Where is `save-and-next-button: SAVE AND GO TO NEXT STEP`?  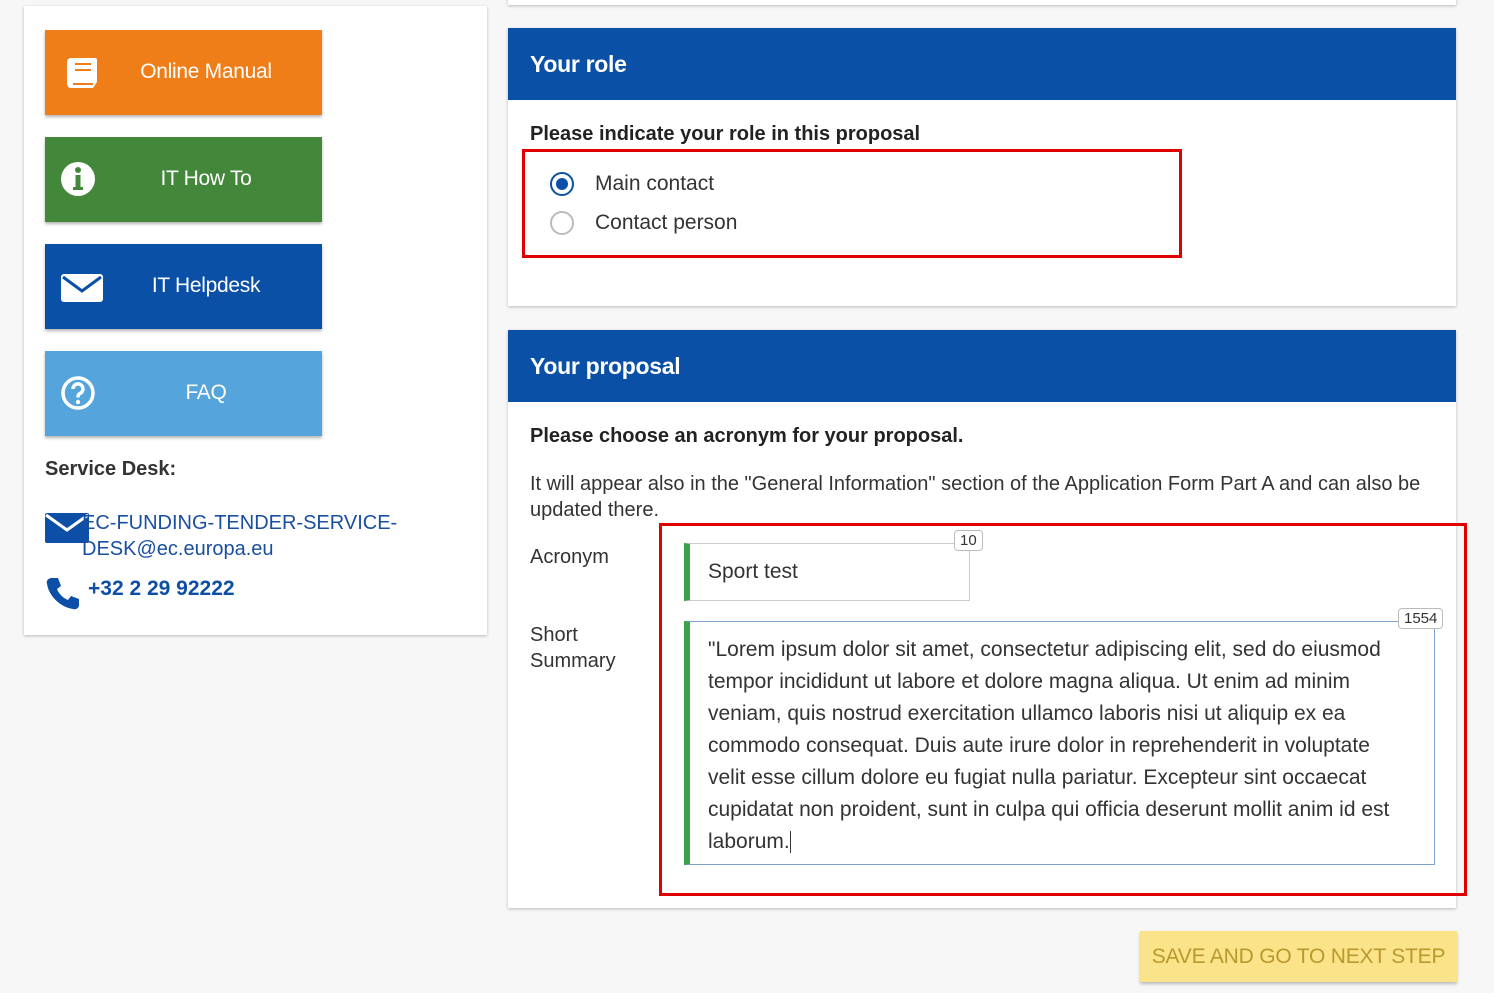
save-and-next-button: SAVE AND GO TO NEXT STEP is located at coordinates (1298, 956).